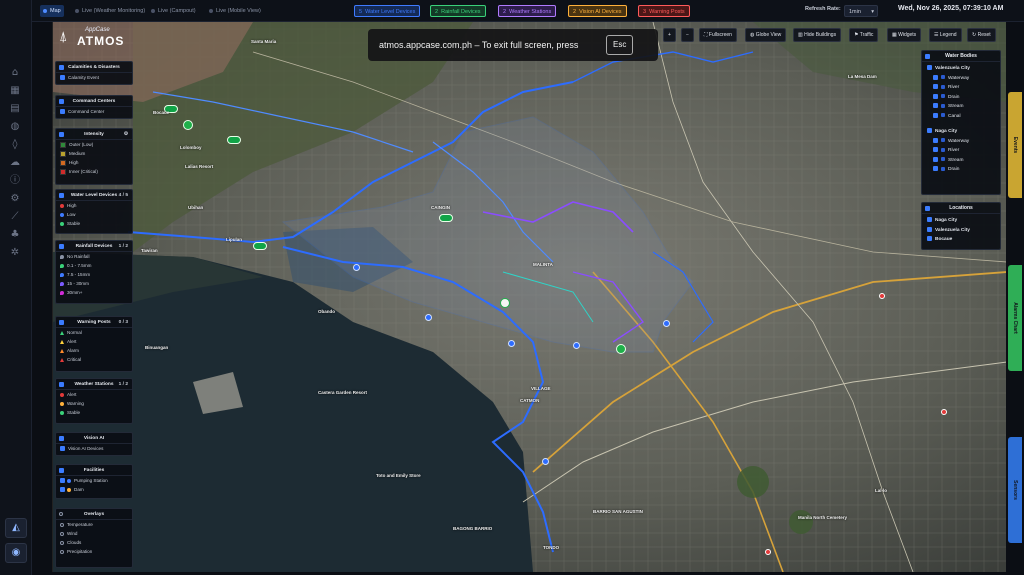 This screenshot has height=575, width=1024. What do you see at coordinates (62, 449) in the screenshot?
I see `vision-ai-devices-checkbox` at bounding box center [62, 449].